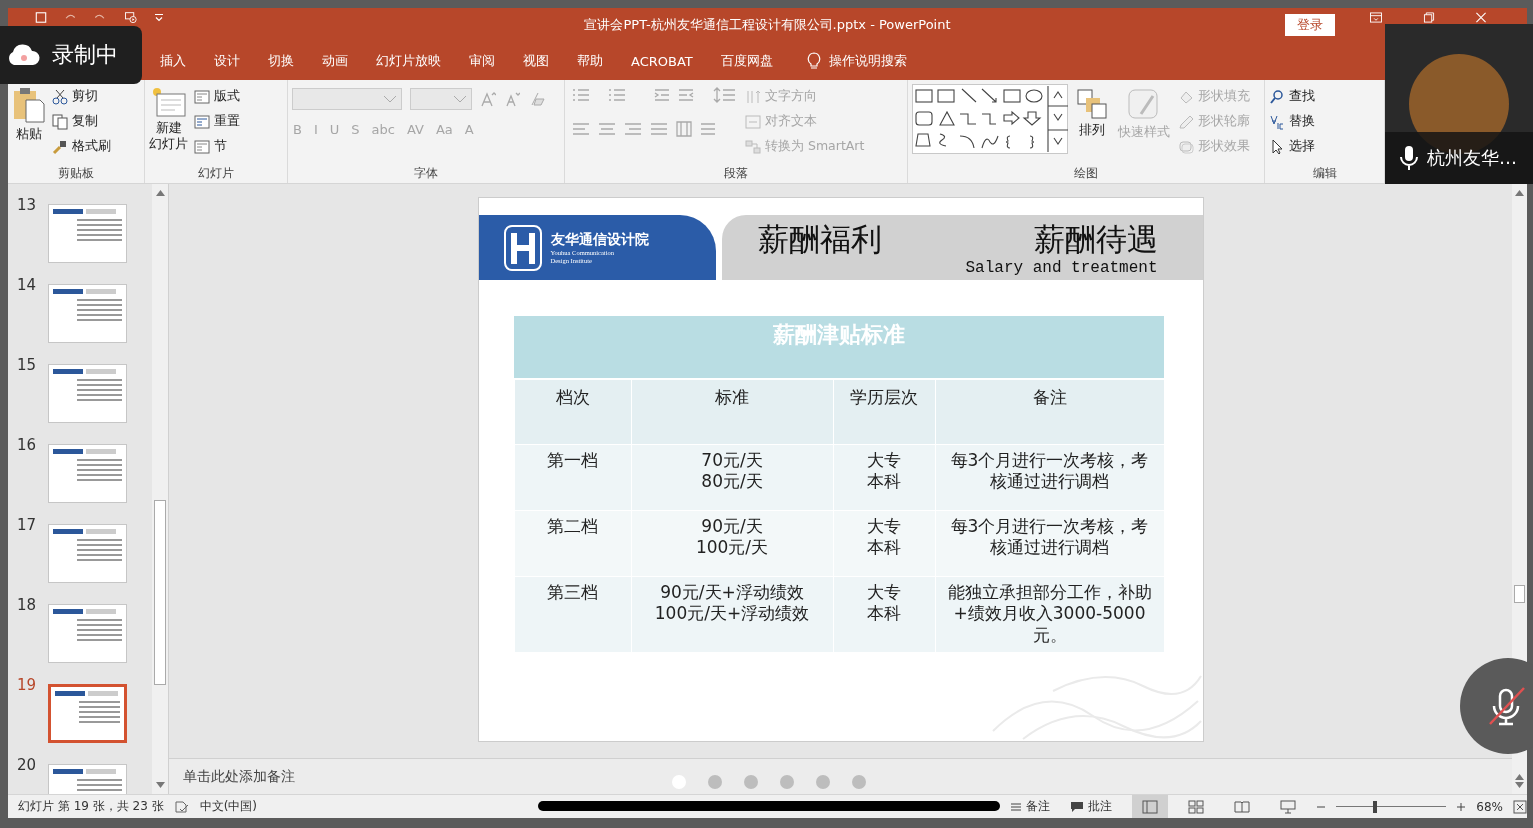 This screenshot has height=828, width=1533. What do you see at coordinates (227, 61) in the screenshot?
I see `ribbon-tab: 设计` at bounding box center [227, 61].